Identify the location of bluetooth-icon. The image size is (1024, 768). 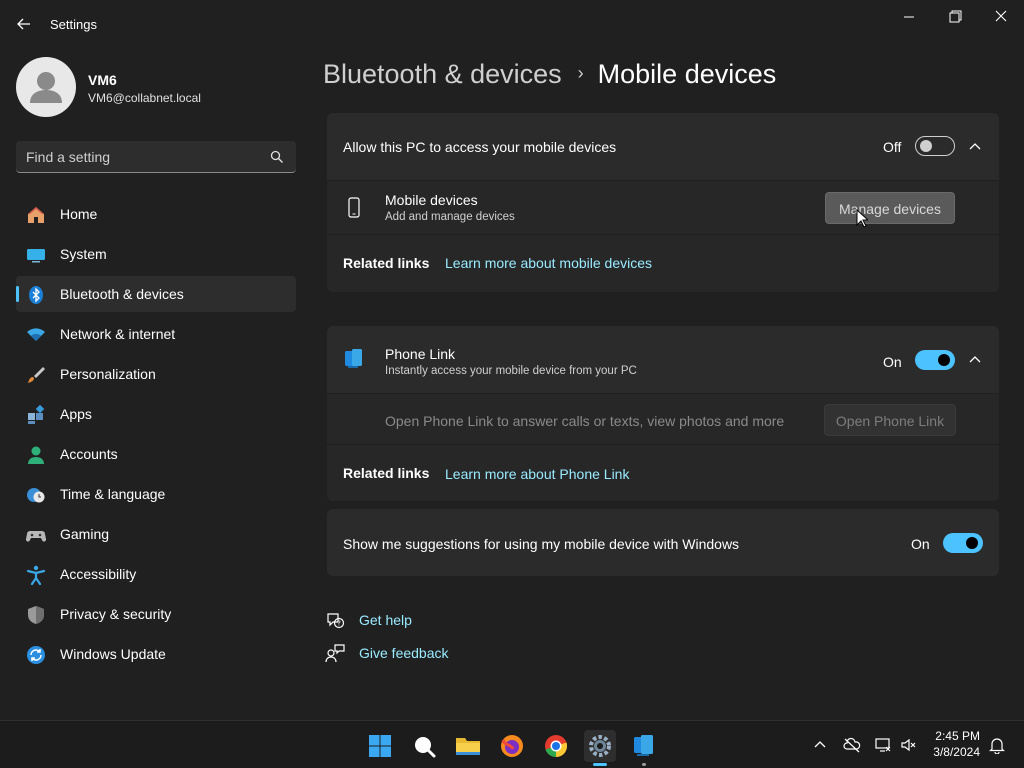
(36, 295).